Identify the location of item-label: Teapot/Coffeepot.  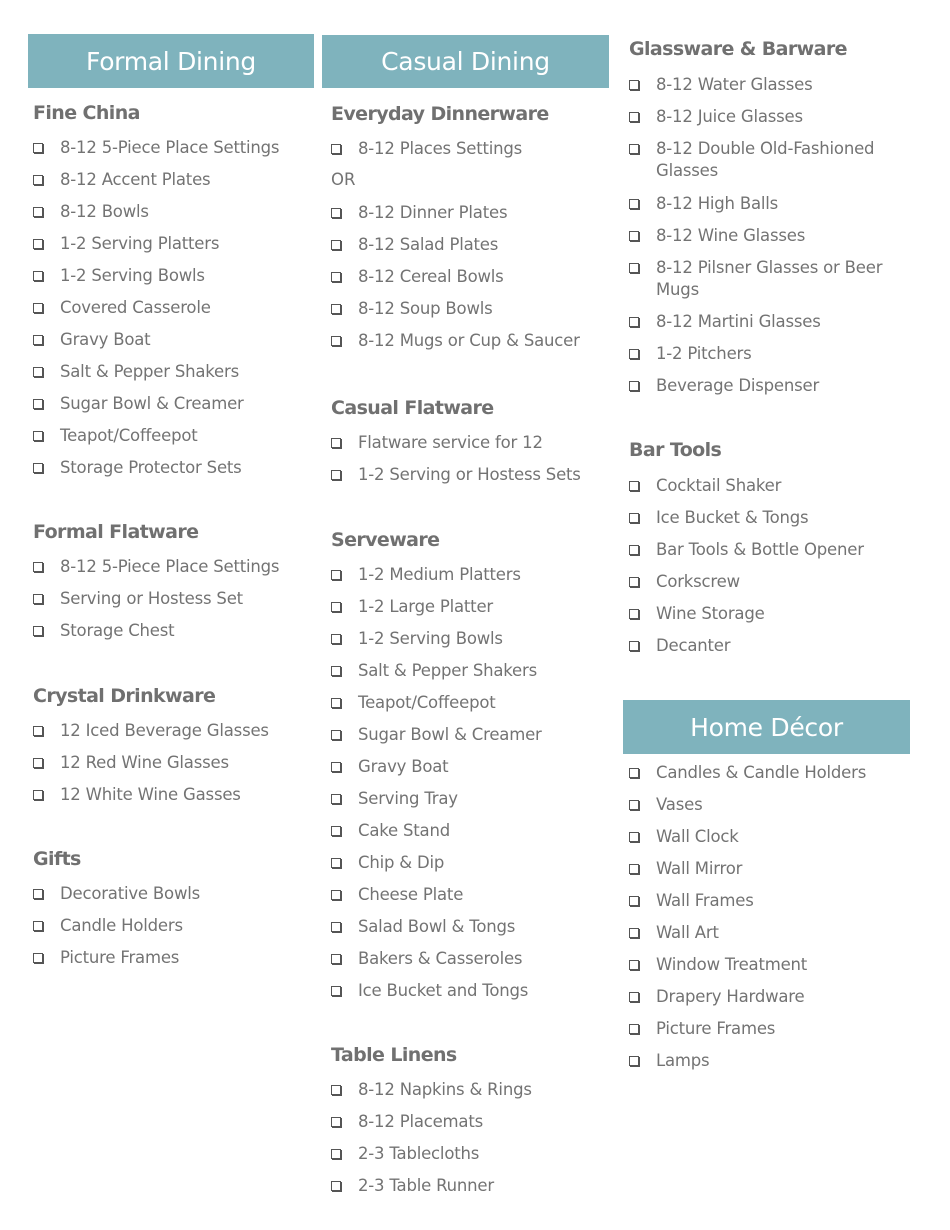
(427, 702).